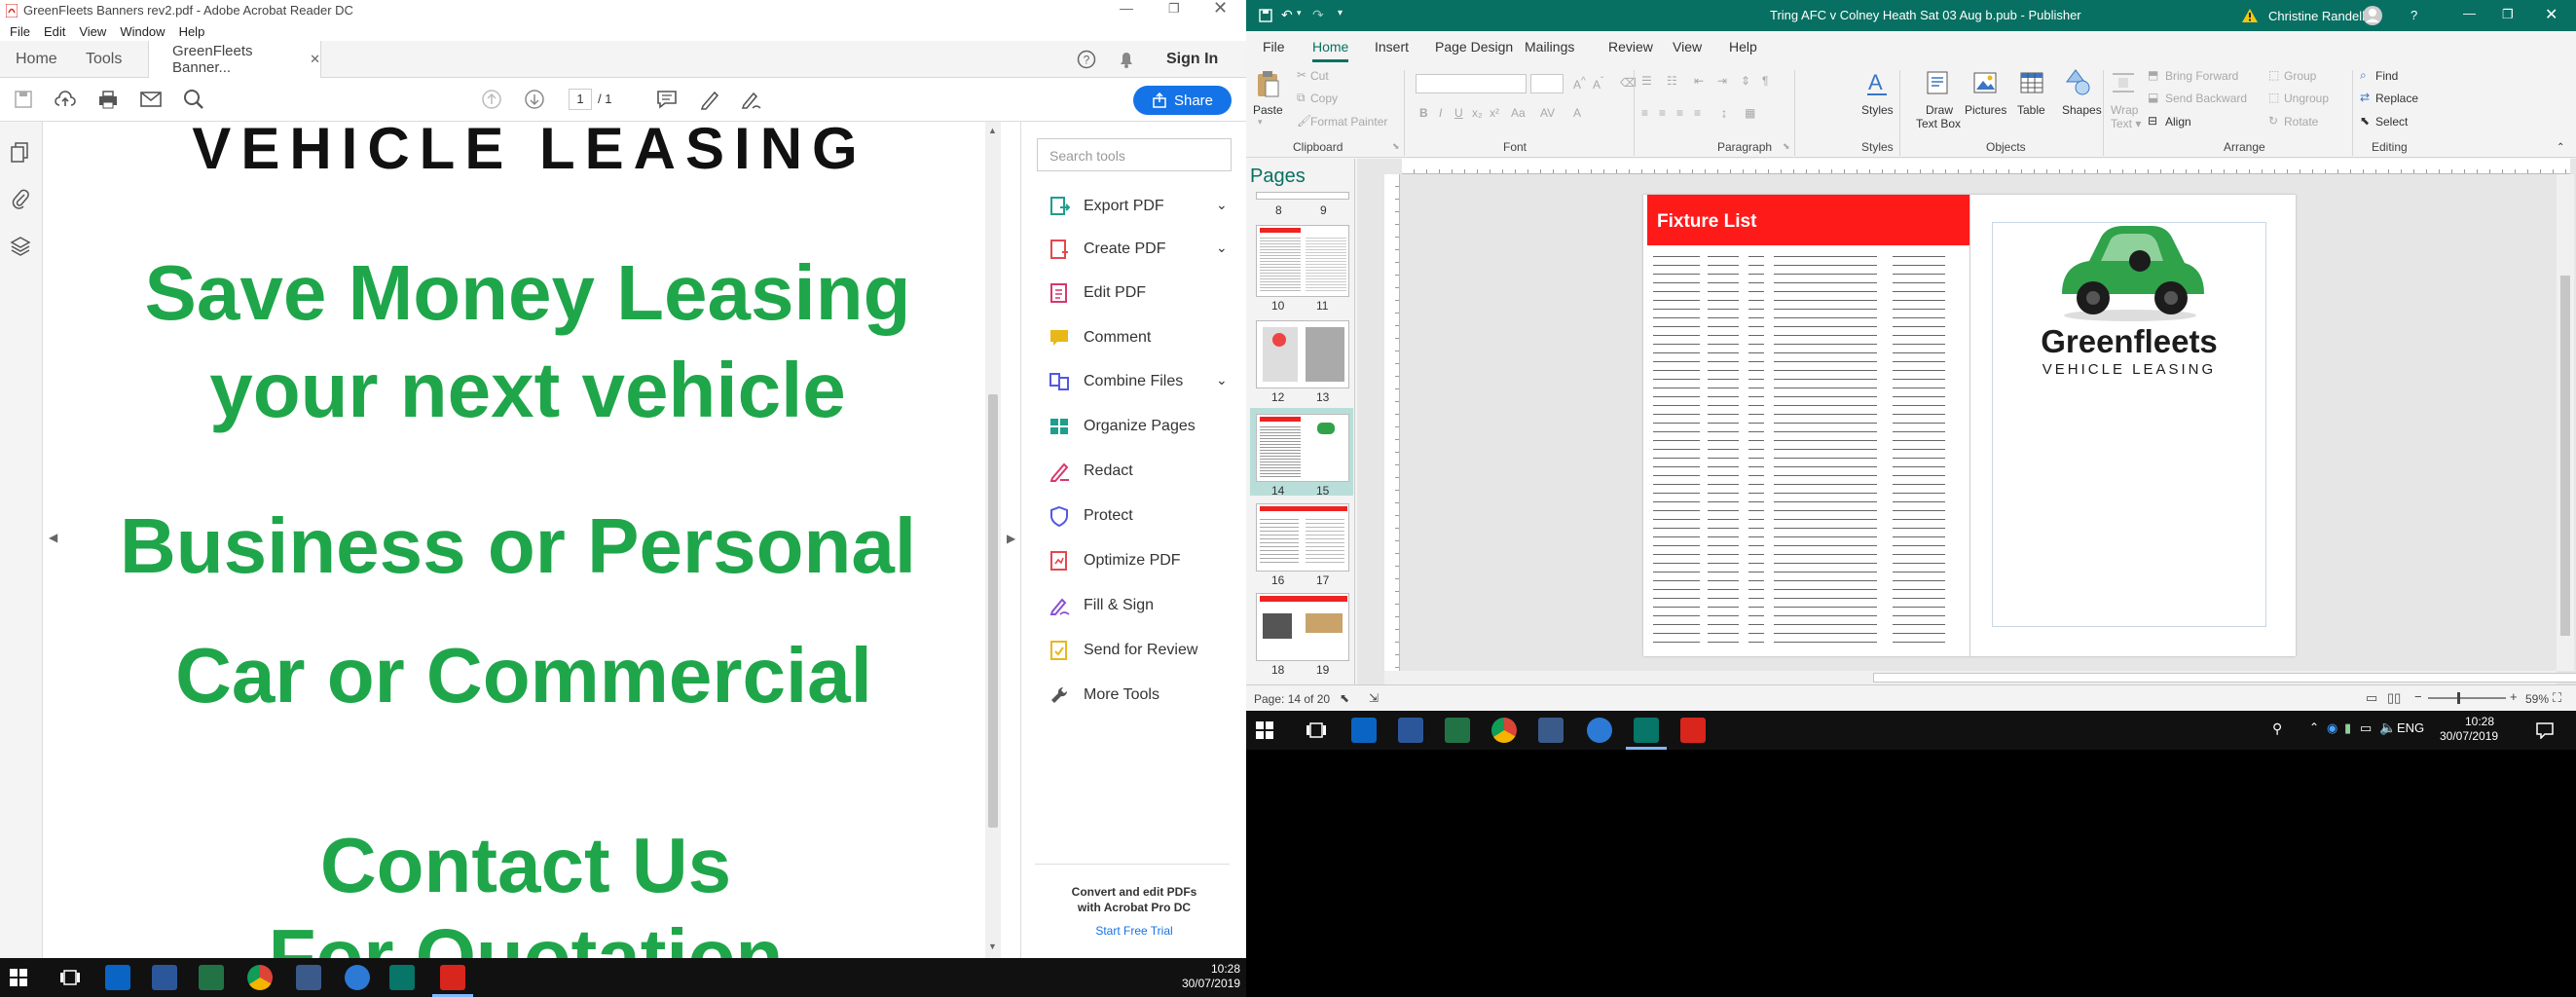  I want to click on sign-pen-icon, so click(751, 99).